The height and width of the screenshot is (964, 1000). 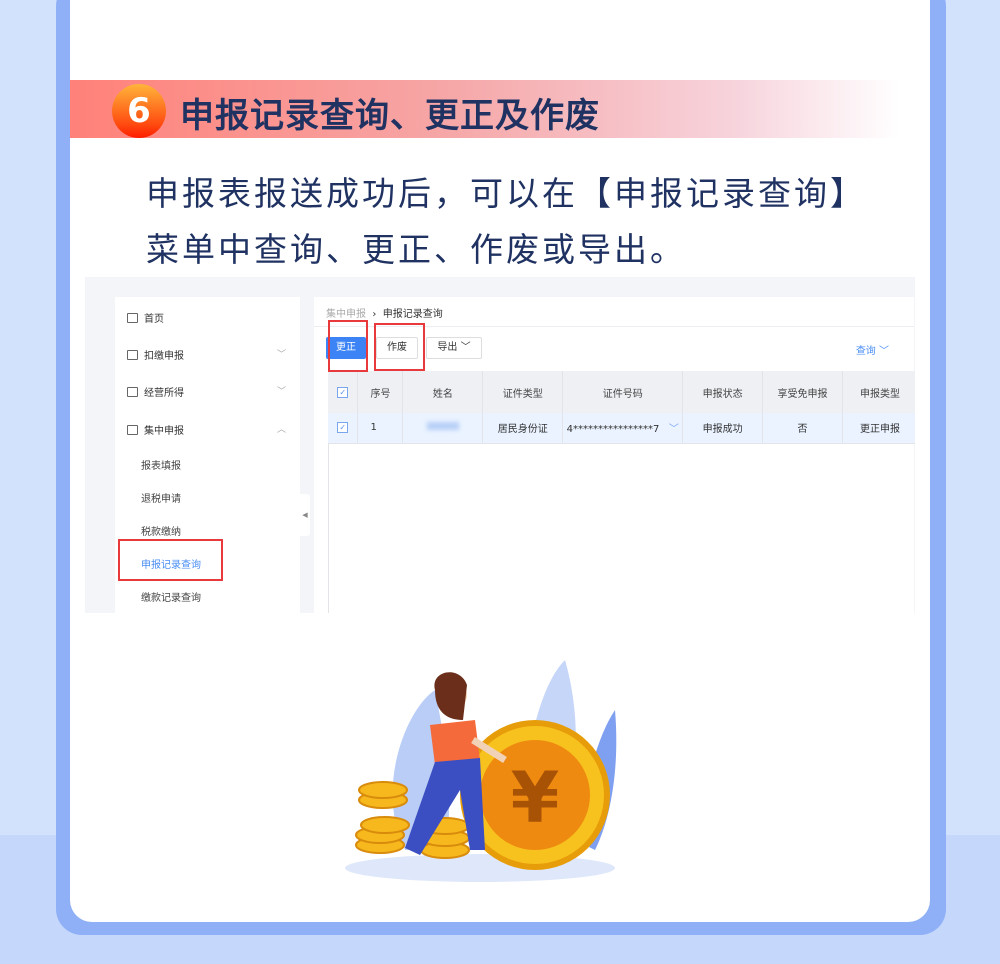 What do you see at coordinates (380, 428) in the screenshot?
I see `cell-index: 1` at bounding box center [380, 428].